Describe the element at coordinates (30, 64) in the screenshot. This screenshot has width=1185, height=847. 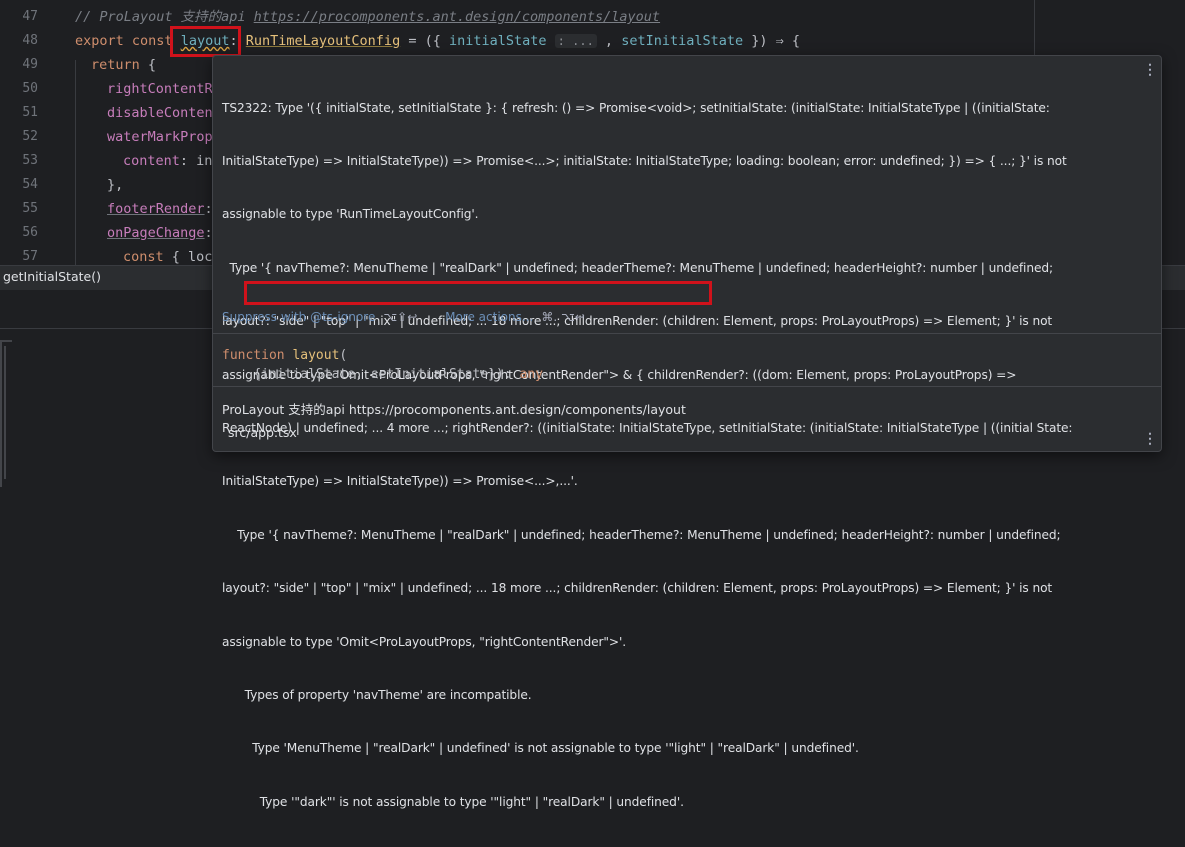
I see `line-number: 49` at that location.